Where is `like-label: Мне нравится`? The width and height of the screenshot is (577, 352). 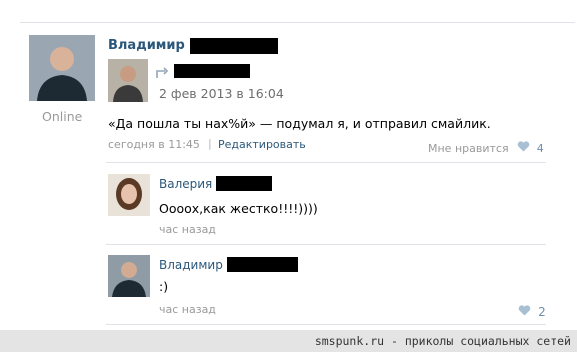 like-label: Мне нравится is located at coordinates (468, 148).